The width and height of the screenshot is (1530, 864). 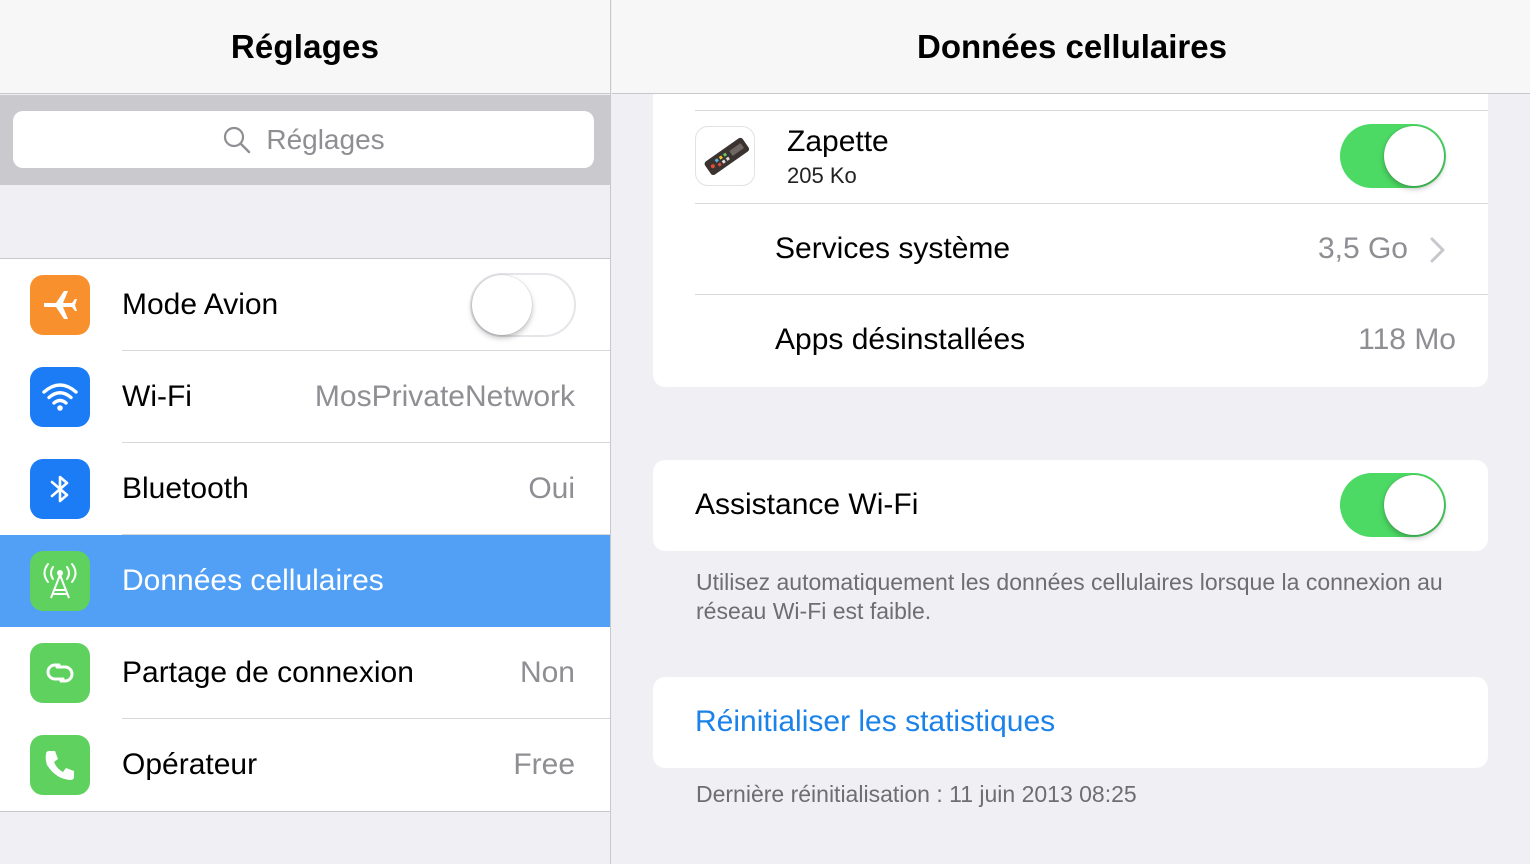 I want to click on system-services-value: 3,5 Go, so click(x=1362, y=248).